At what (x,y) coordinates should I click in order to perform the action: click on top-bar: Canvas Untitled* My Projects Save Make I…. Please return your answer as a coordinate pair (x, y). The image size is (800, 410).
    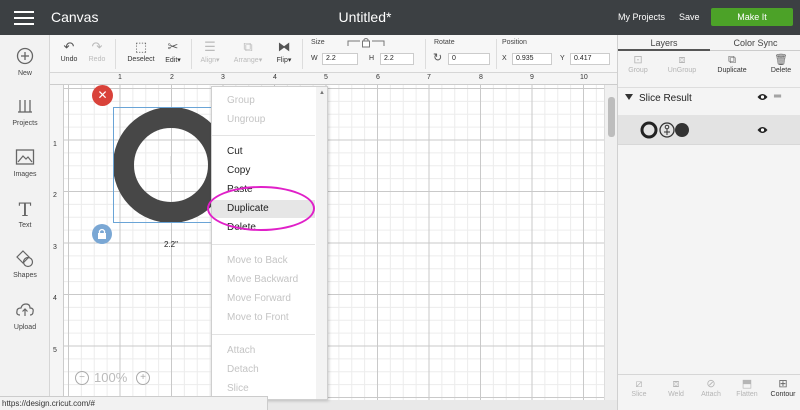
    Looking at the image, I should click on (400, 17).